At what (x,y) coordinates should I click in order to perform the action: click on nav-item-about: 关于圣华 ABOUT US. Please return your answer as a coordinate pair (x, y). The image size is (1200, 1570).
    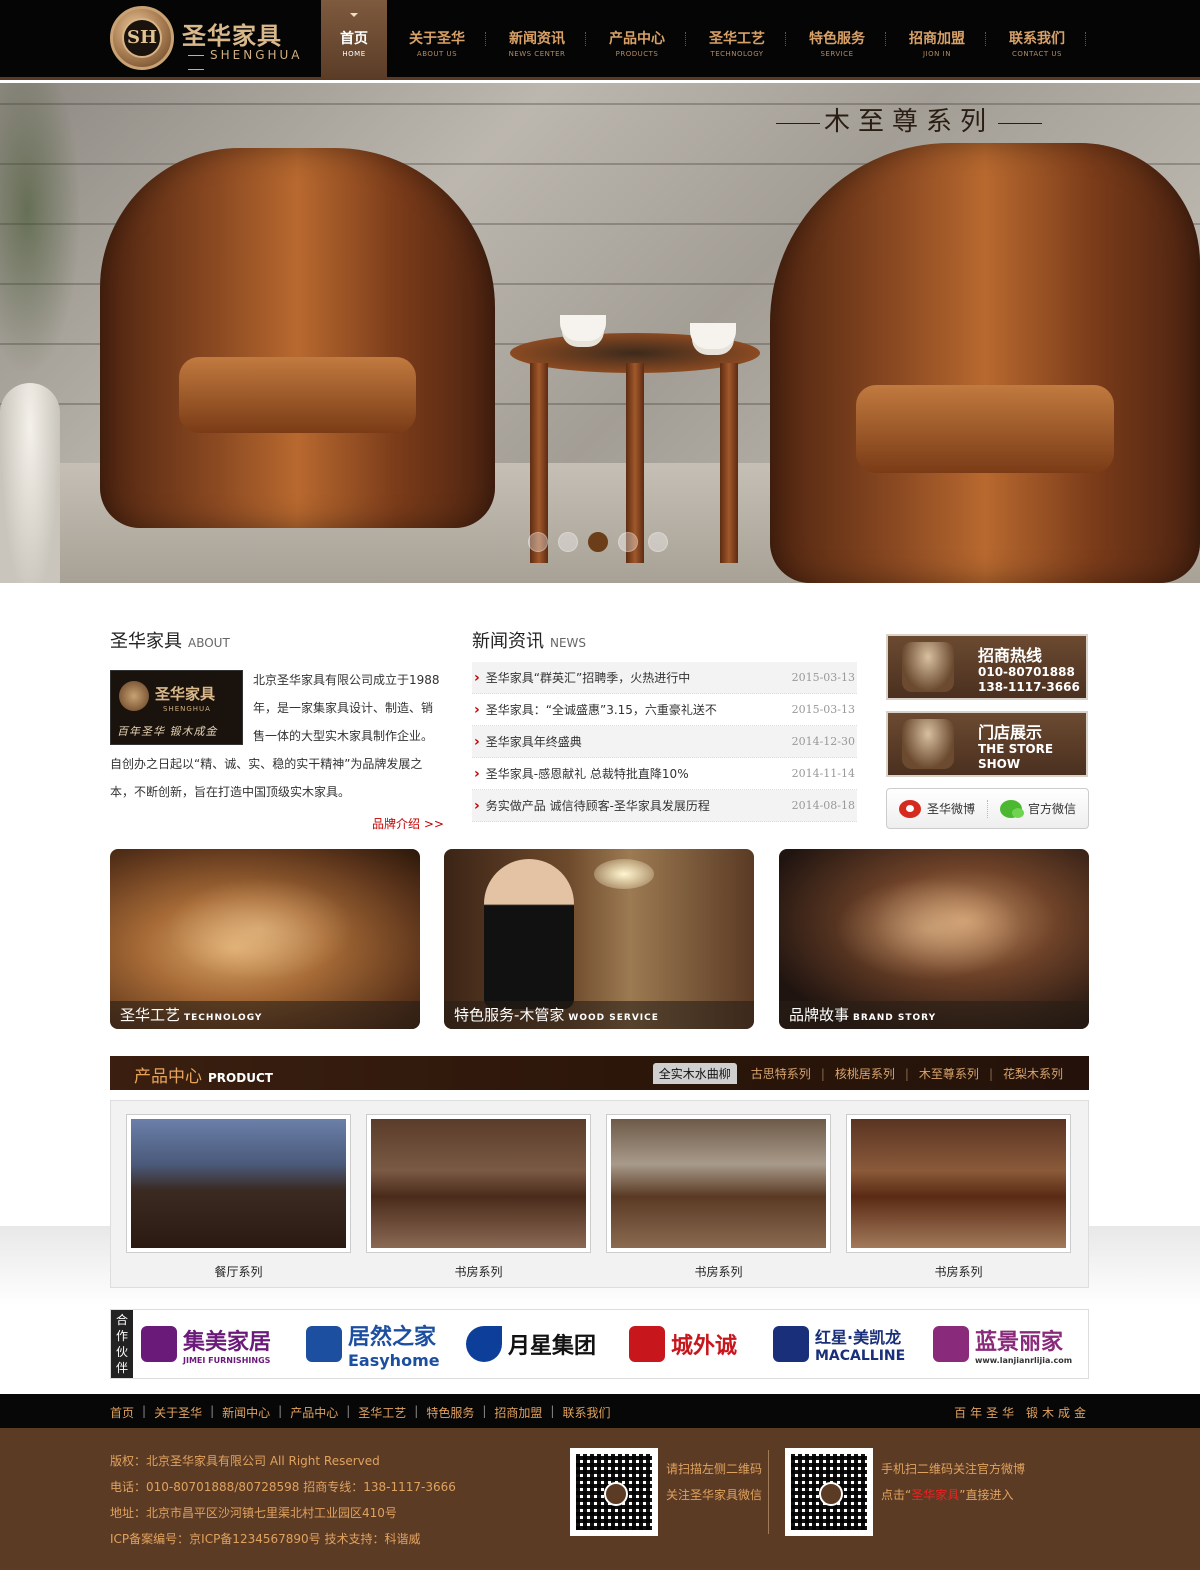
    Looking at the image, I should click on (437, 39).